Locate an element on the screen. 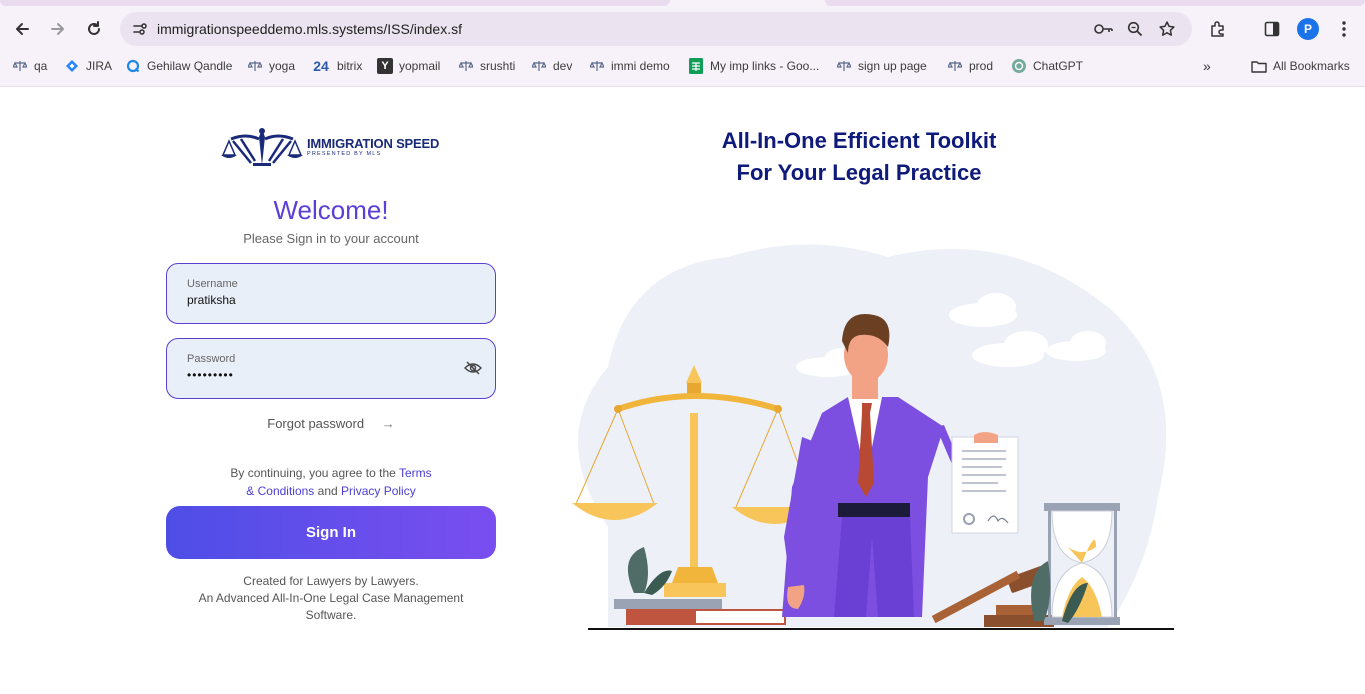  password-input is located at coordinates (317, 375).